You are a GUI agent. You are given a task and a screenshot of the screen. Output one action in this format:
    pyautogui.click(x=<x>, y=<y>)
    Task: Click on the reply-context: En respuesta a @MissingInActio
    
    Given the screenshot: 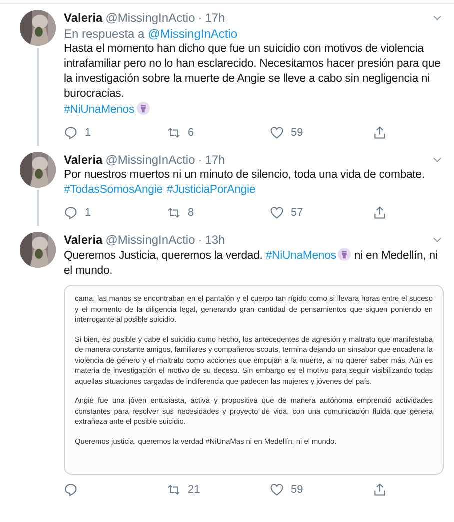 What is the action you would take?
    pyautogui.click(x=151, y=34)
    